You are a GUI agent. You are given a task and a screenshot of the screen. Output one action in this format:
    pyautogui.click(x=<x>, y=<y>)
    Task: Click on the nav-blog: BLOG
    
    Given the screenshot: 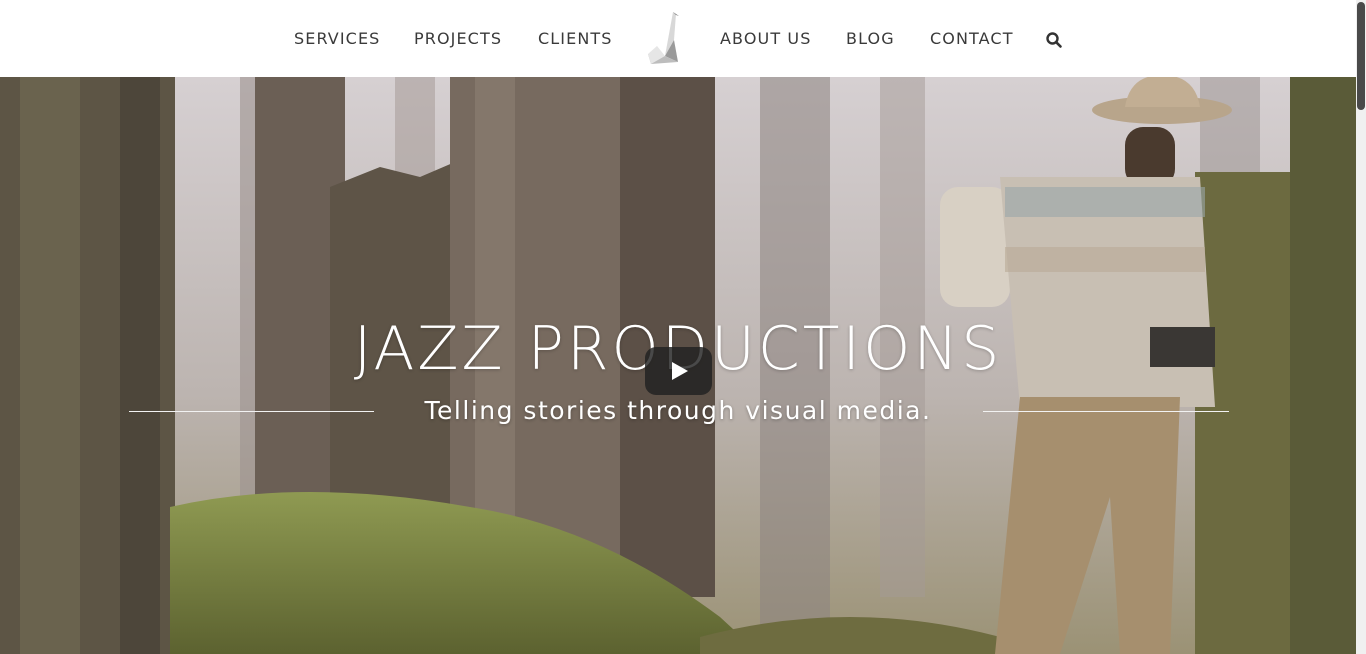 What is the action you would take?
    pyautogui.click(x=870, y=38)
    